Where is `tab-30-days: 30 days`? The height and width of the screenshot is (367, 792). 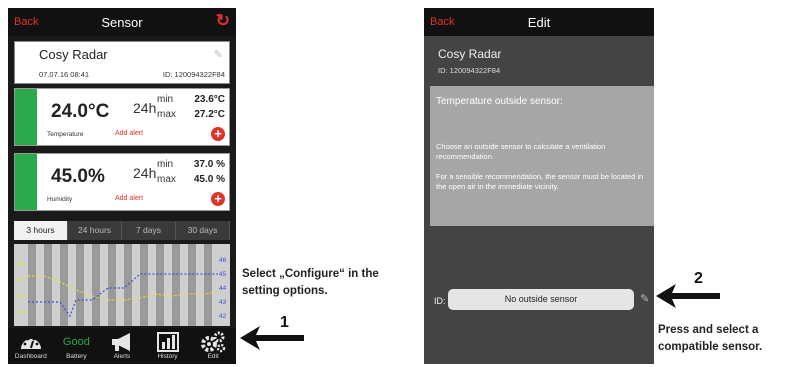 tab-30-days: 30 days is located at coordinates (203, 230).